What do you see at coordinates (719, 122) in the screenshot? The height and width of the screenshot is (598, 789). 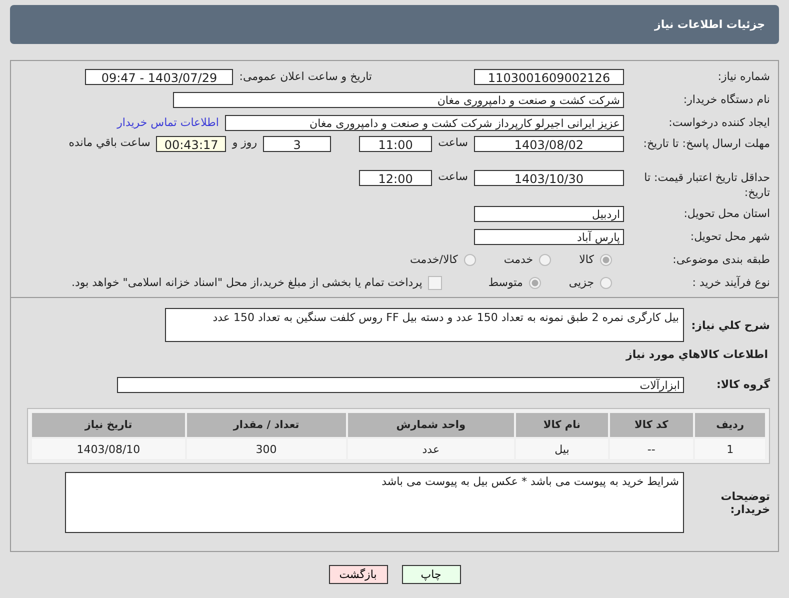 I see `field-label: ایجاد کننده درخواست:` at bounding box center [719, 122].